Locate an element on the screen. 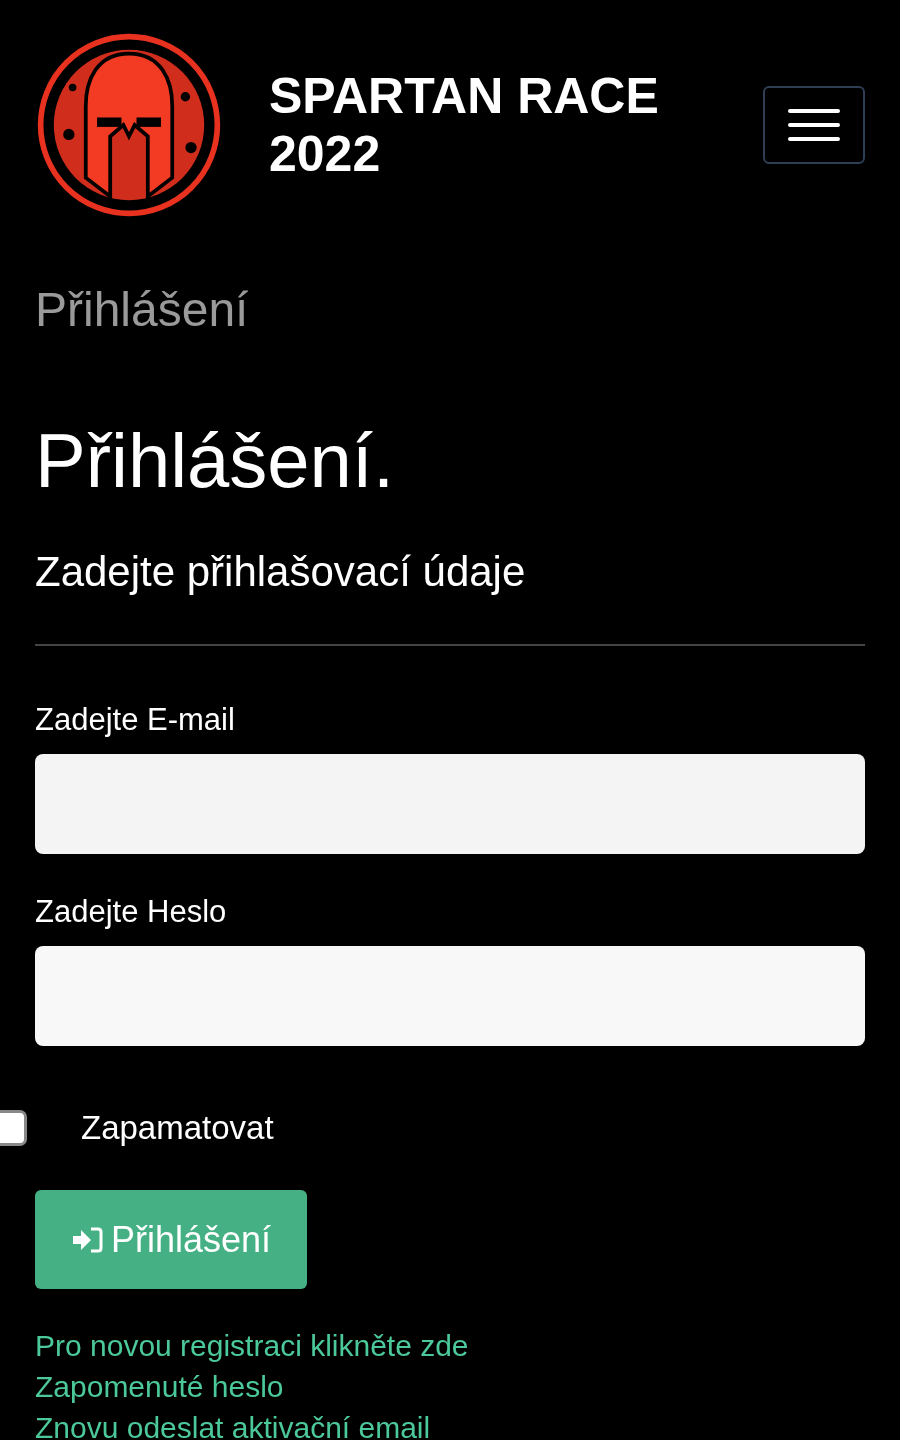 The height and width of the screenshot is (1440, 900). menu-button is located at coordinates (814, 125).